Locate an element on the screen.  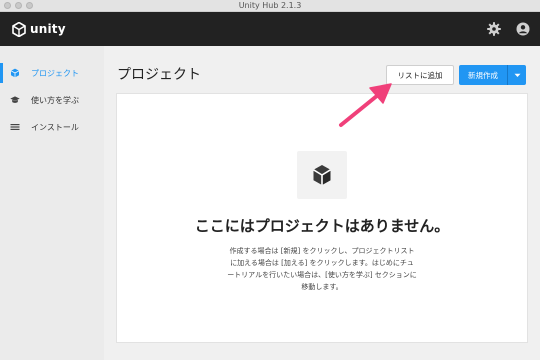
window-titlebar: Unity Hub 2.1.3 is located at coordinates (270, 6).